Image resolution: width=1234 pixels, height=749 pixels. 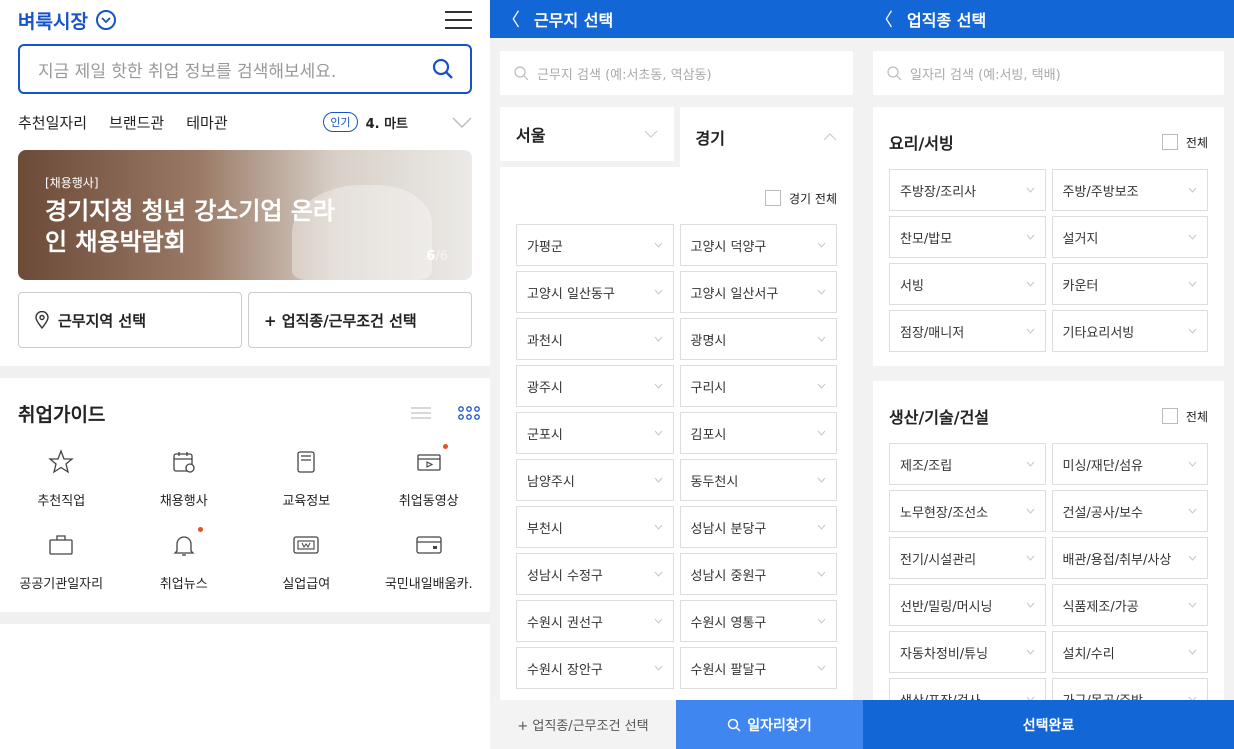 I want to click on district-item: 군포시, so click(x=595, y=433).